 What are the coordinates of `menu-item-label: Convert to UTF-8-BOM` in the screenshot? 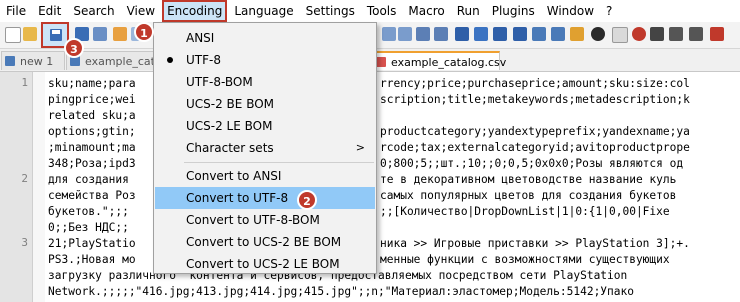 It's located at (253, 220).